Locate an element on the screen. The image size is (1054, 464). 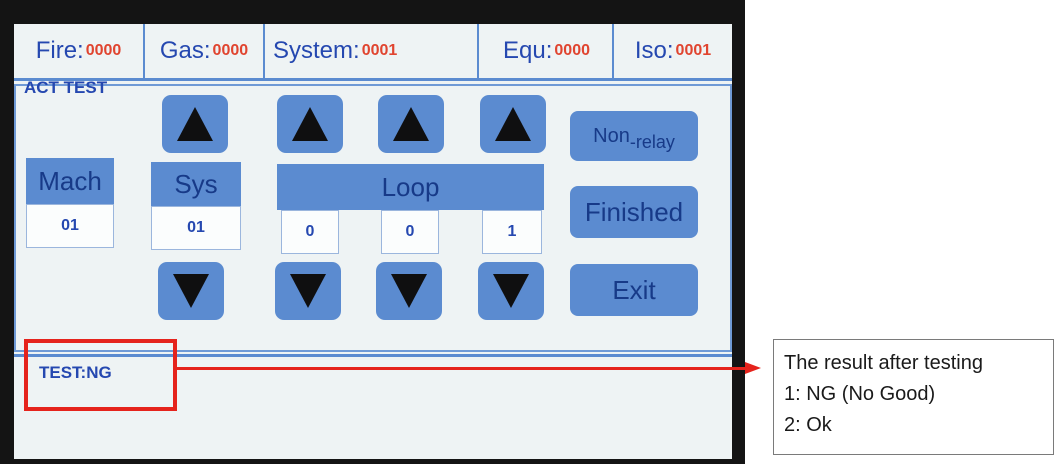
loop-digit1-value: 0 is located at coordinates (310, 232).